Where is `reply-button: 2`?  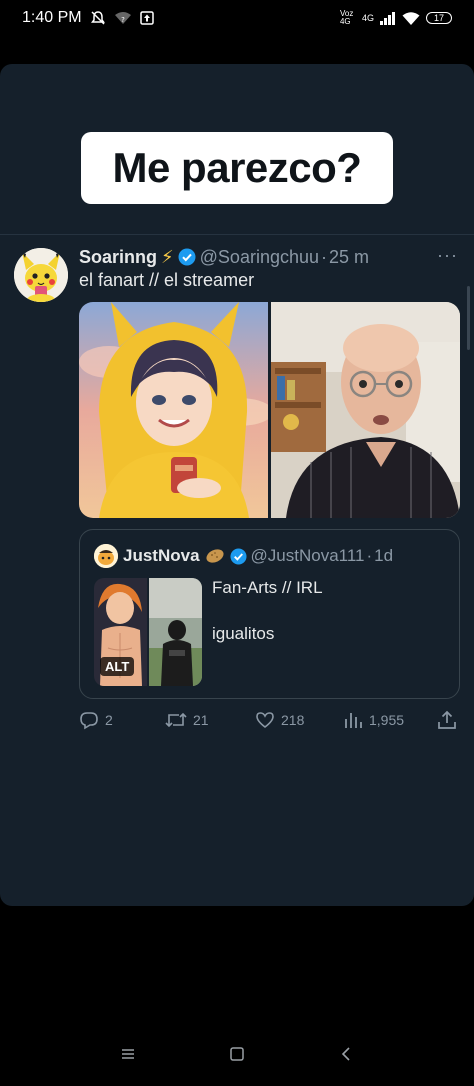
reply-button: 2 is located at coordinates (96, 720).